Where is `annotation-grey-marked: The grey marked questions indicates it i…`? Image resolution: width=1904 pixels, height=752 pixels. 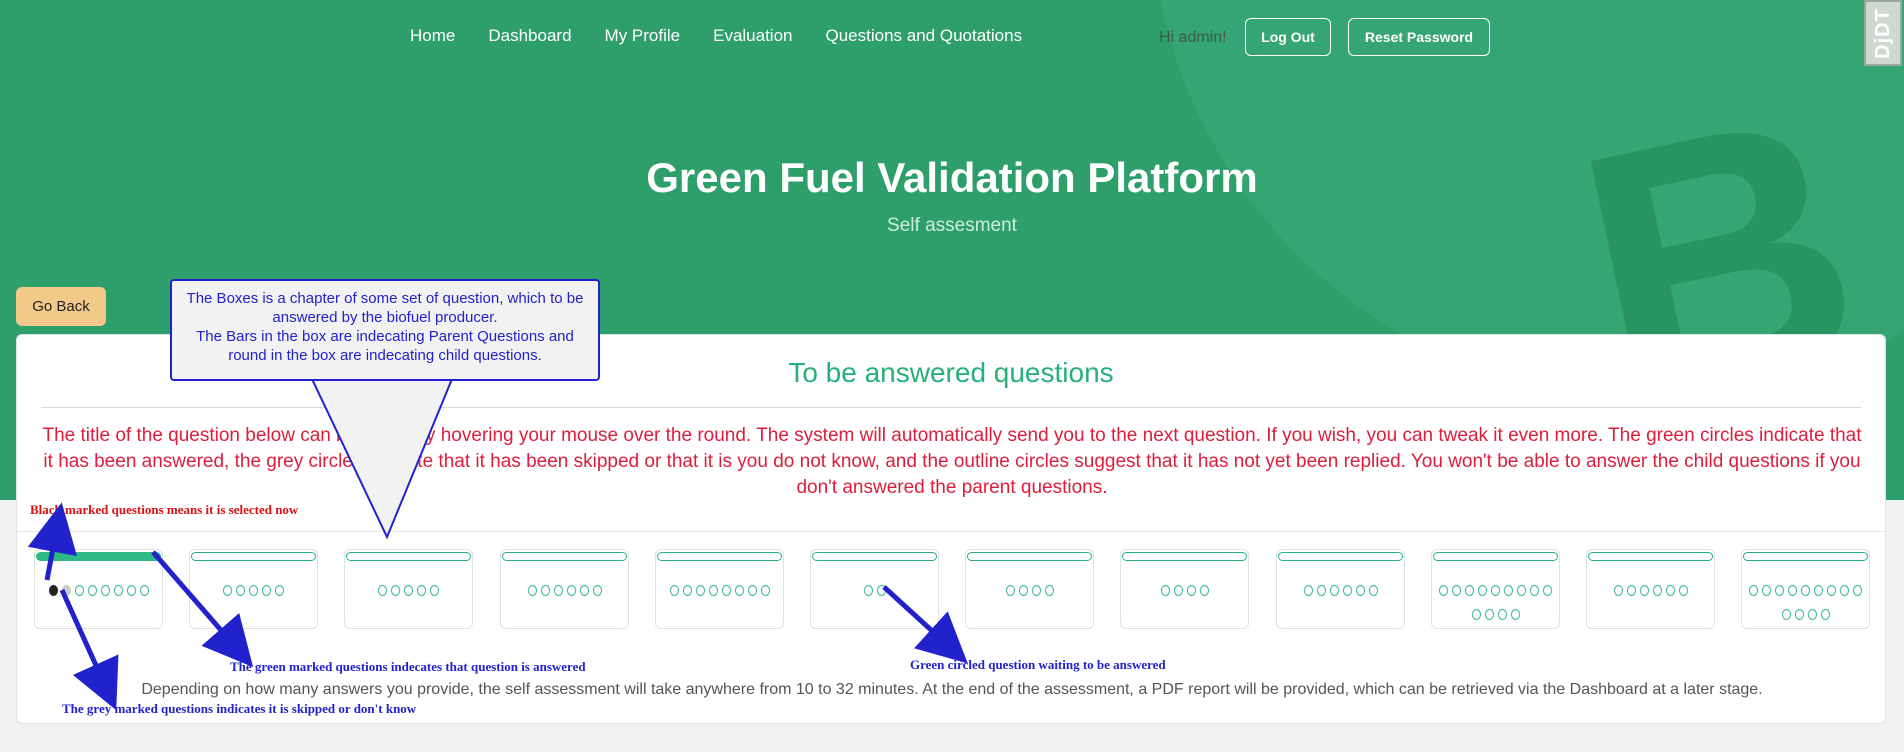 annotation-grey-marked: The grey marked questions indicates it i… is located at coordinates (239, 708).